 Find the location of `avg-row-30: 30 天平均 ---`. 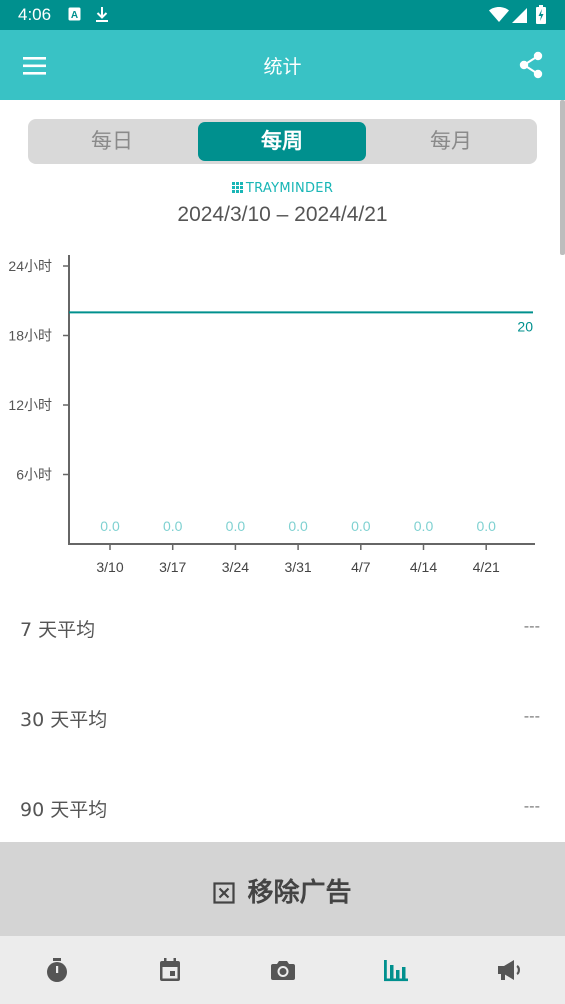

avg-row-30: 30 天平均 --- is located at coordinates (280, 720).